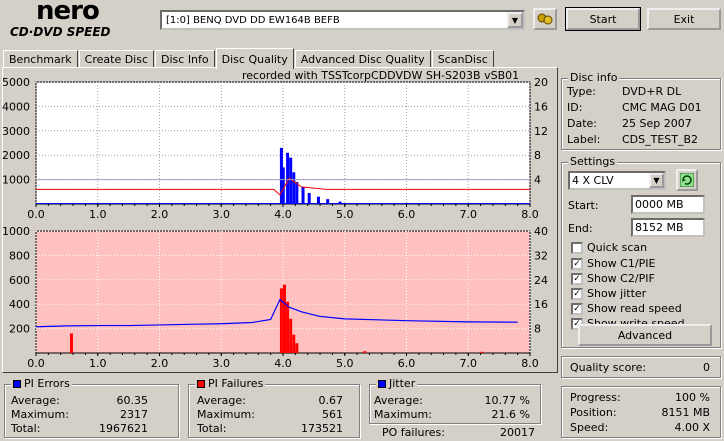 The height and width of the screenshot is (441, 724). Describe the element at coordinates (575, 107) in the screenshot. I see `disc-id-label: ID:` at that location.